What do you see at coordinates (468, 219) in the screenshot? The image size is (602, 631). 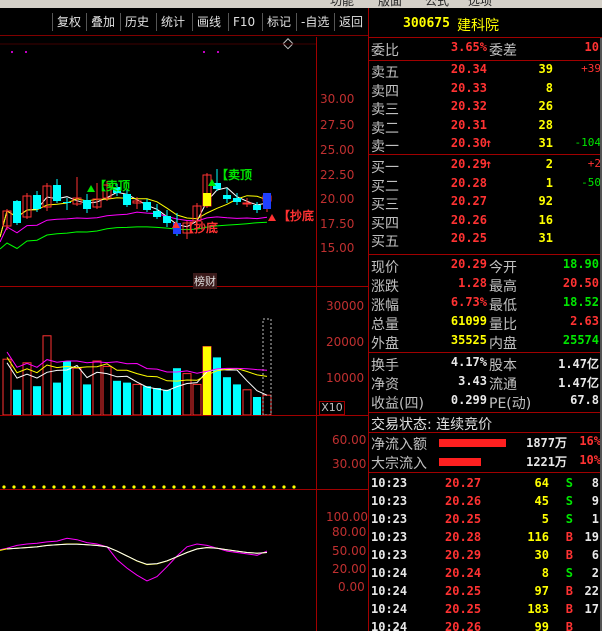 I see `bid-price: 20.26` at bounding box center [468, 219].